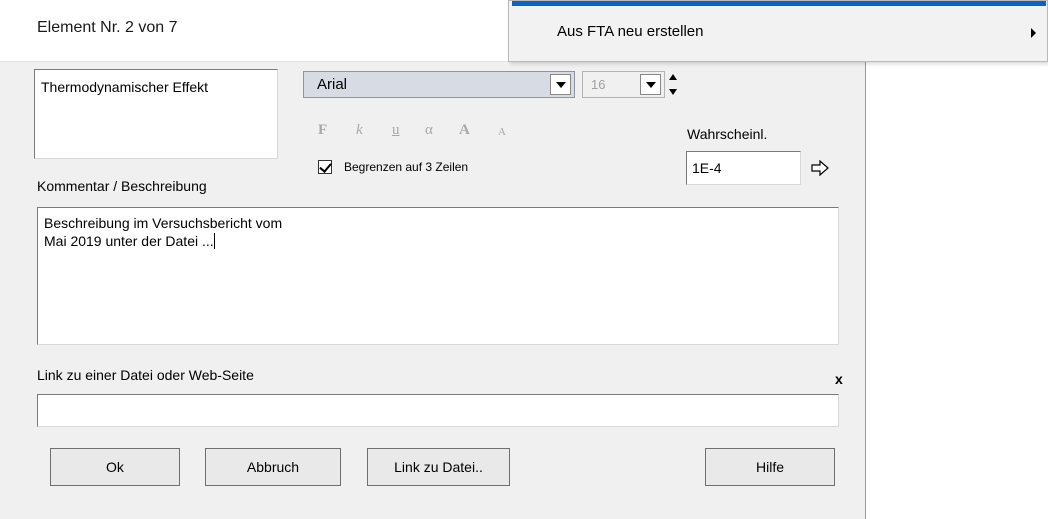 The height and width of the screenshot is (519, 1048). Describe the element at coordinates (214, 241) in the screenshot. I see `text-cursor` at that location.